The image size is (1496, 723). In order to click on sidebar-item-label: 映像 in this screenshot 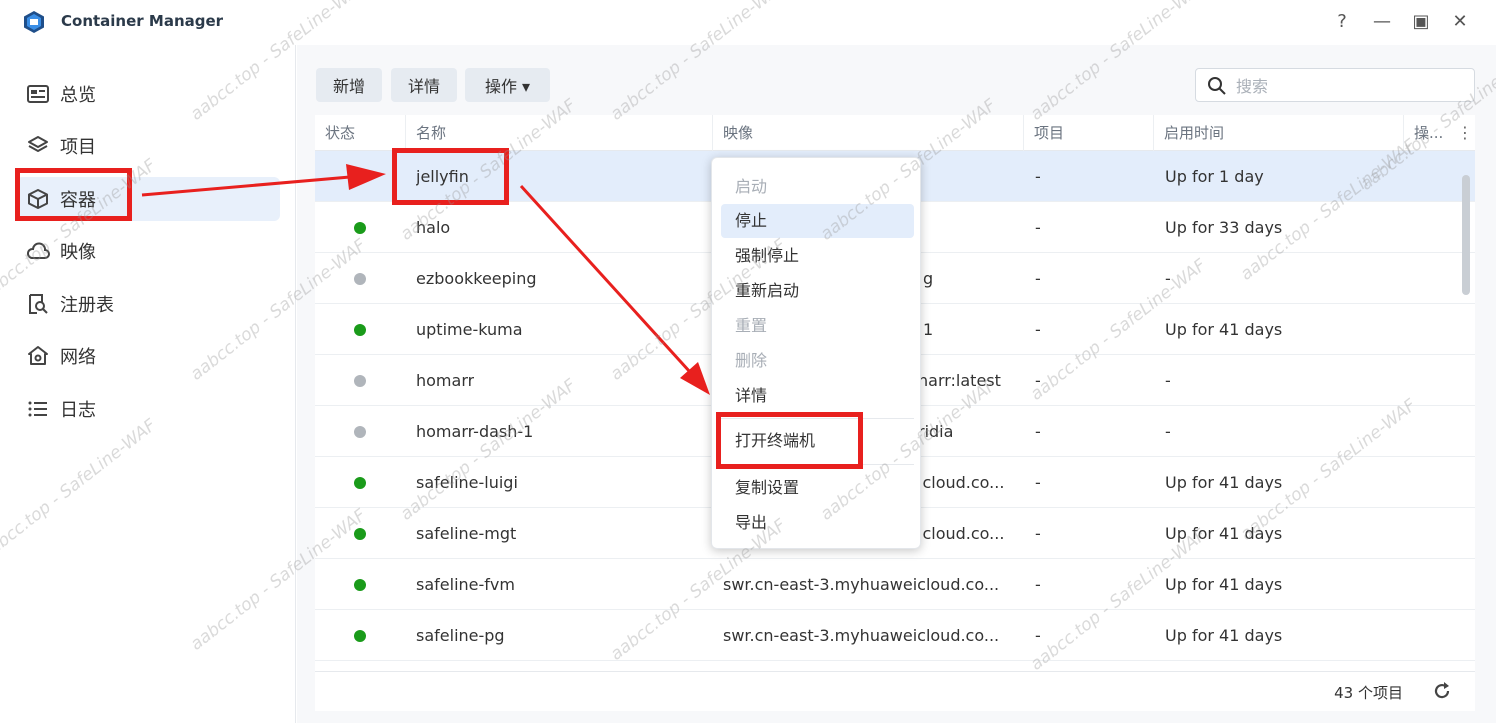, I will do `click(78, 252)`.